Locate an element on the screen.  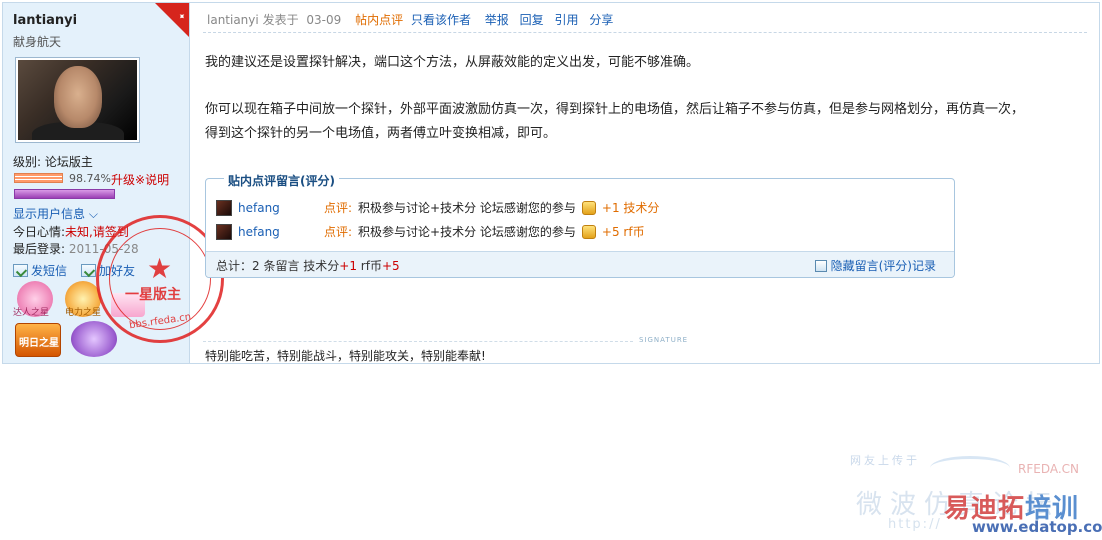
signature-label: SIGNATURE is located at coordinates (664, 340).